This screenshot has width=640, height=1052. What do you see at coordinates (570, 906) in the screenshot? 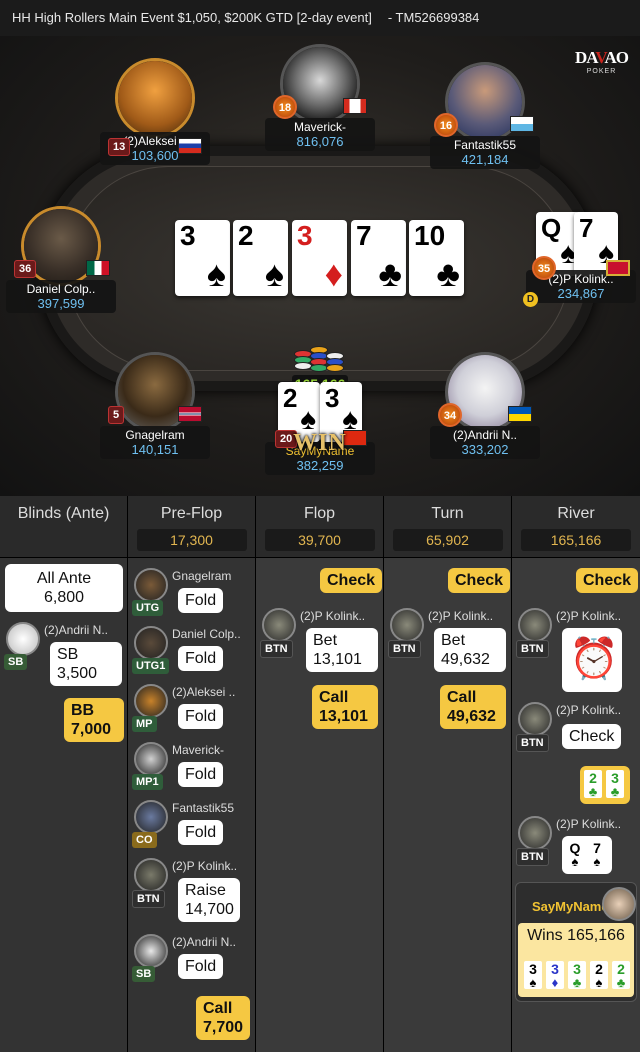
I see `winner-name: SayMyName` at bounding box center [570, 906].